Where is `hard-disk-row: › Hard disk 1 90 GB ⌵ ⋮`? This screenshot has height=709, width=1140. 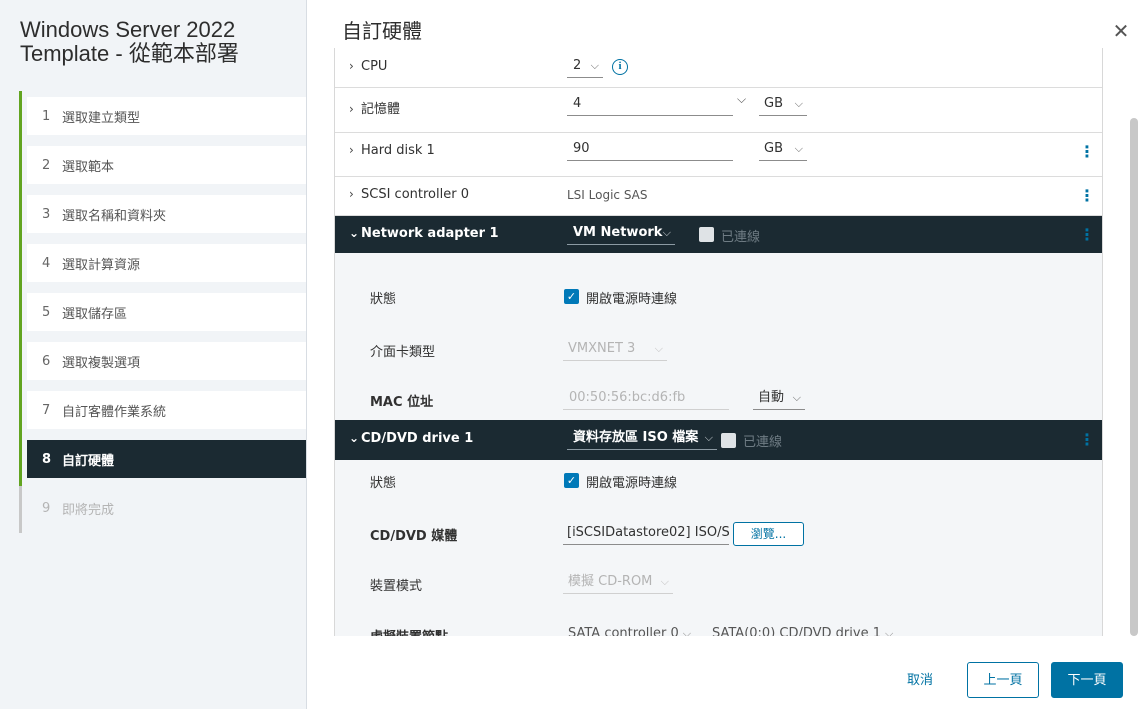 hard-disk-row: › Hard disk 1 90 GB ⌵ ⋮ is located at coordinates (718, 155).